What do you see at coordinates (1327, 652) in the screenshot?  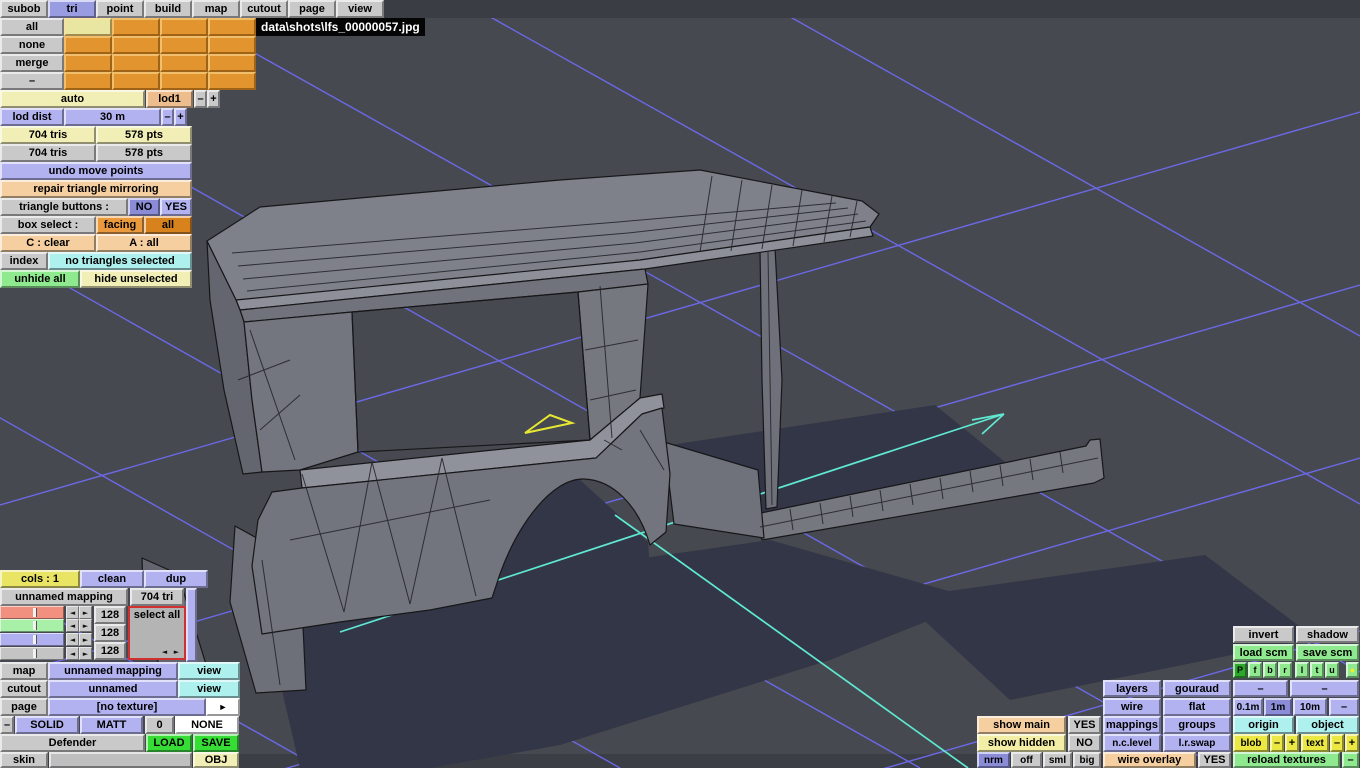 I see `save-scm-button: save scm` at bounding box center [1327, 652].